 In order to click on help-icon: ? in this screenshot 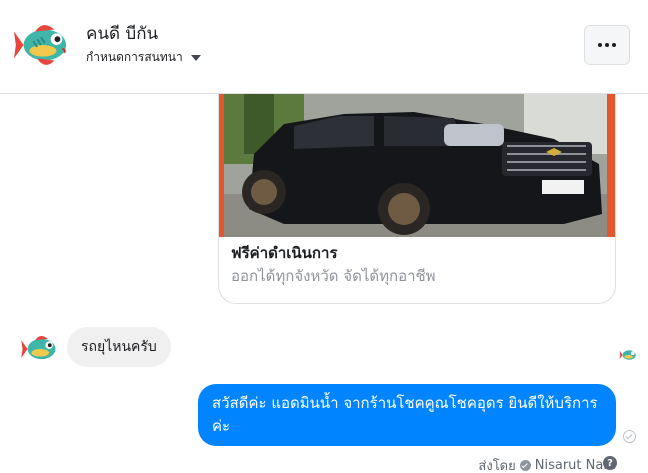, I will do `click(610, 463)`.